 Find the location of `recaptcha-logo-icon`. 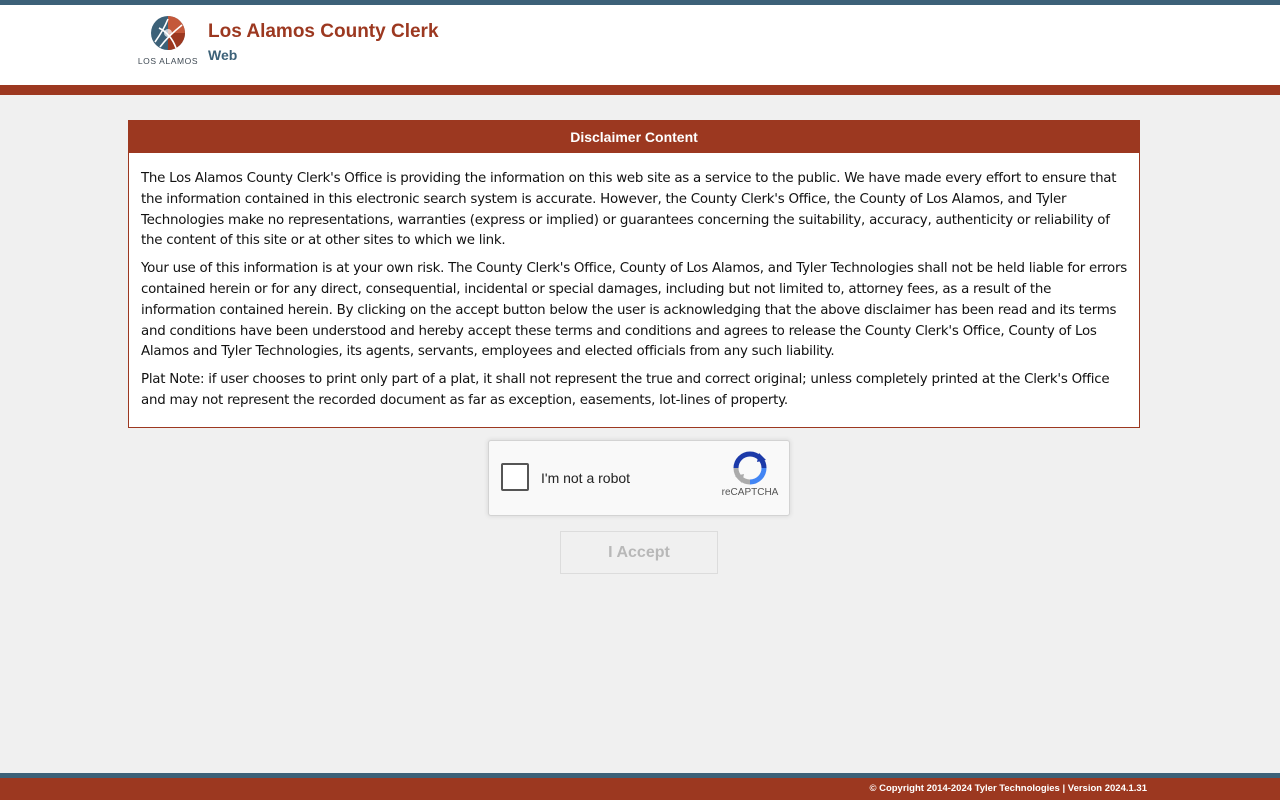

recaptcha-logo-icon is located at coordinates (750, 468).